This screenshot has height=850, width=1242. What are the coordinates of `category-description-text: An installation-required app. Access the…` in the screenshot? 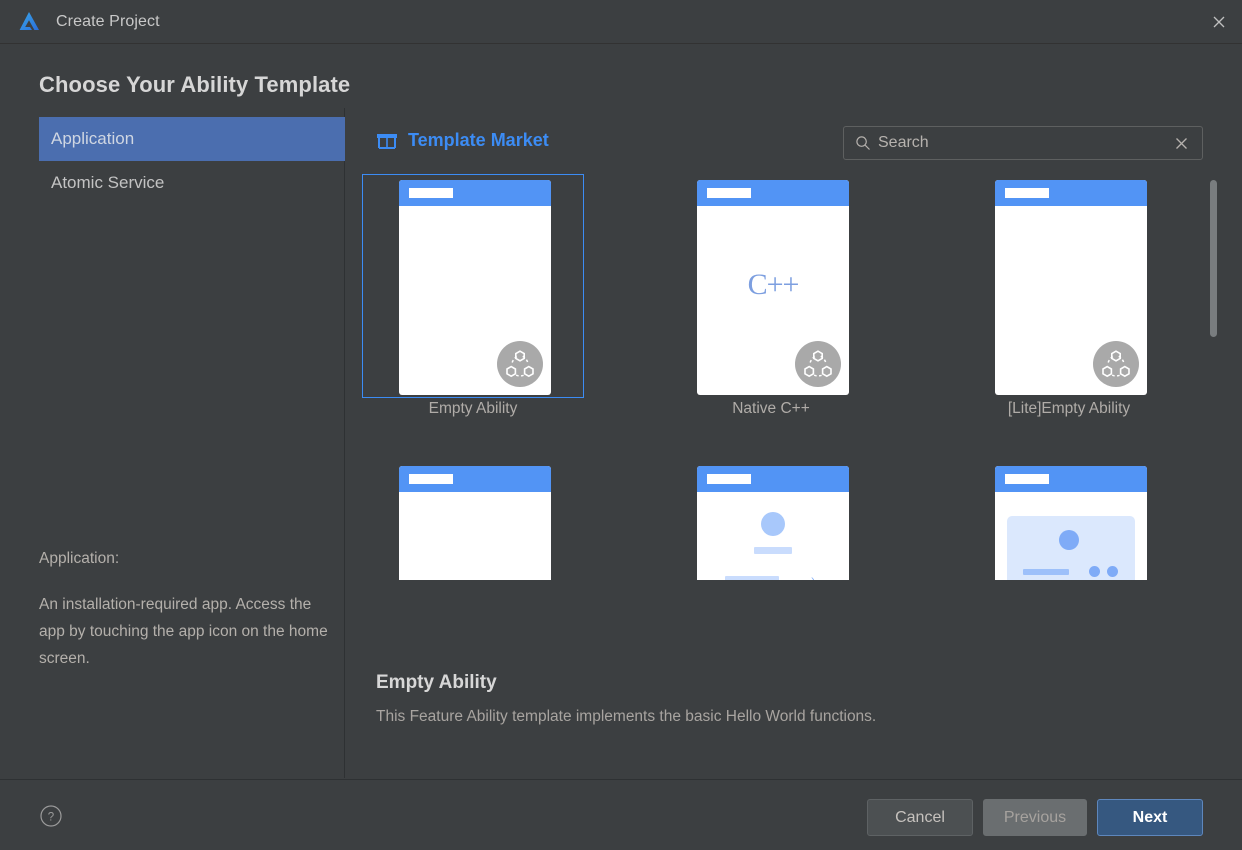 It's located at (183, 631).